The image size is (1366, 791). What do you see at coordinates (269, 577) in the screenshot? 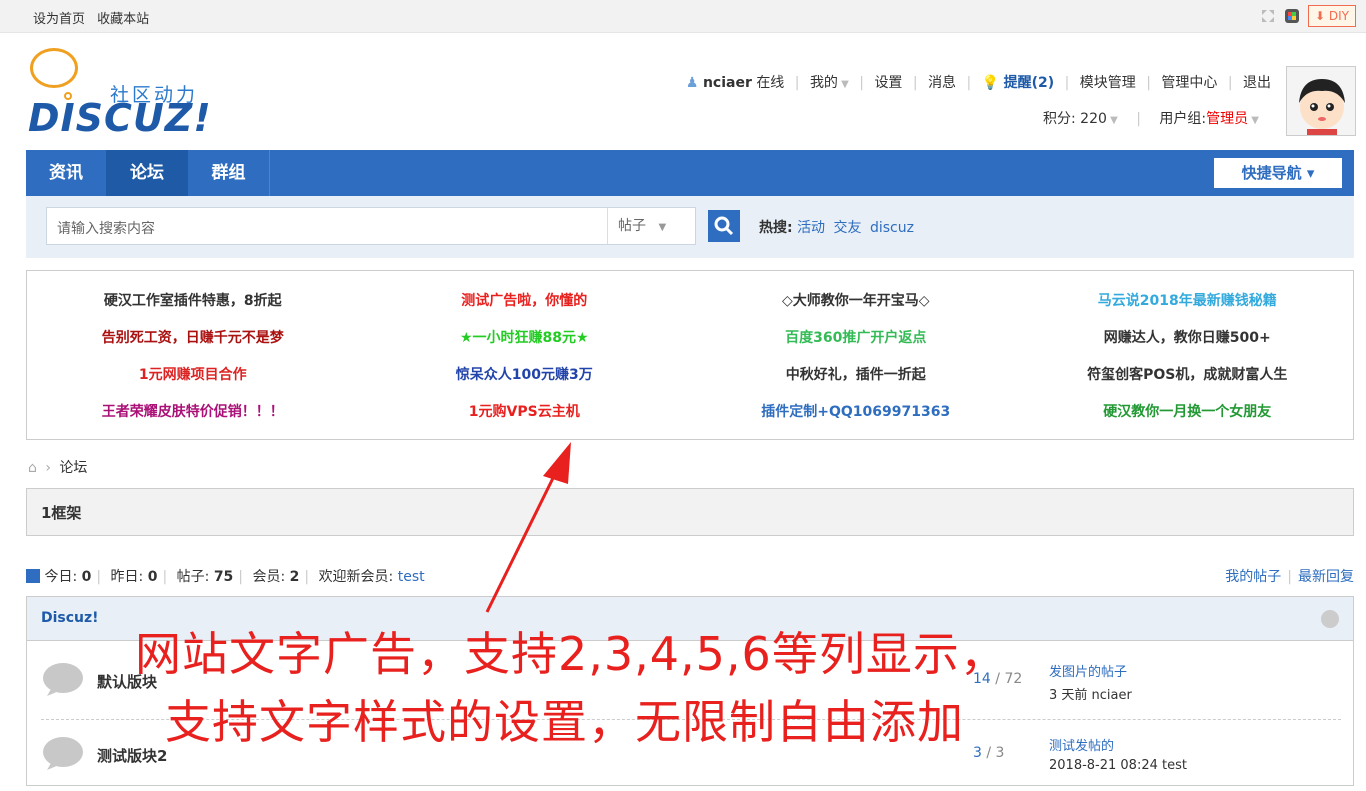
I see `members-label: 会员:` at bounding box center [269, 577].